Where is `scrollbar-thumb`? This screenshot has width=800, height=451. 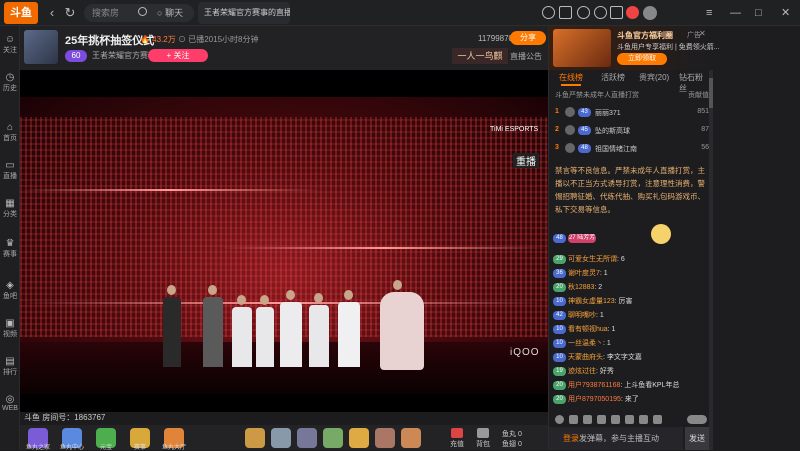 scrollbar-thumb is located at coordinates (711, 93).